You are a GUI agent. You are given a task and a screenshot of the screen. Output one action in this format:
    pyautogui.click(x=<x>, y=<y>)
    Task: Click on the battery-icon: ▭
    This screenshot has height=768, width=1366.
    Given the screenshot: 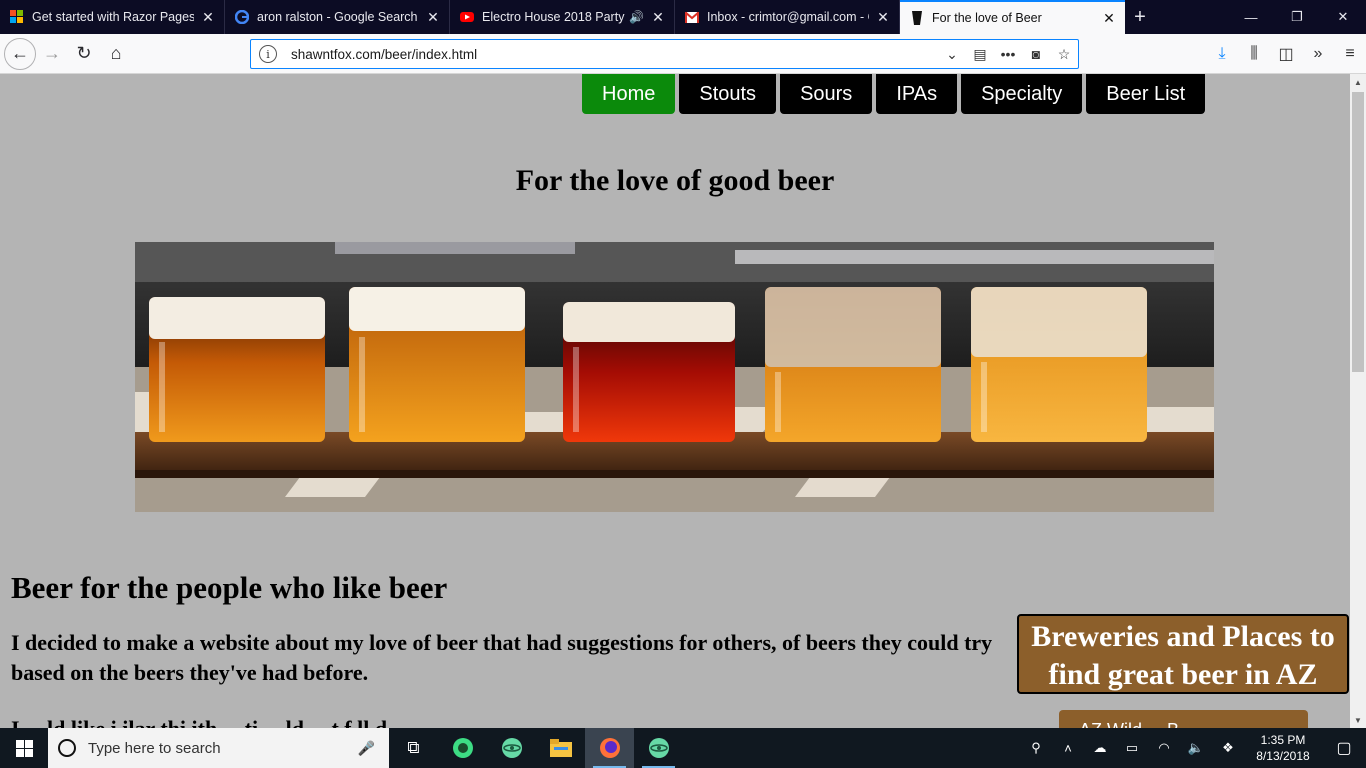 What is the action you would take?
    pyautogui.click(x=1132, y=748)
    